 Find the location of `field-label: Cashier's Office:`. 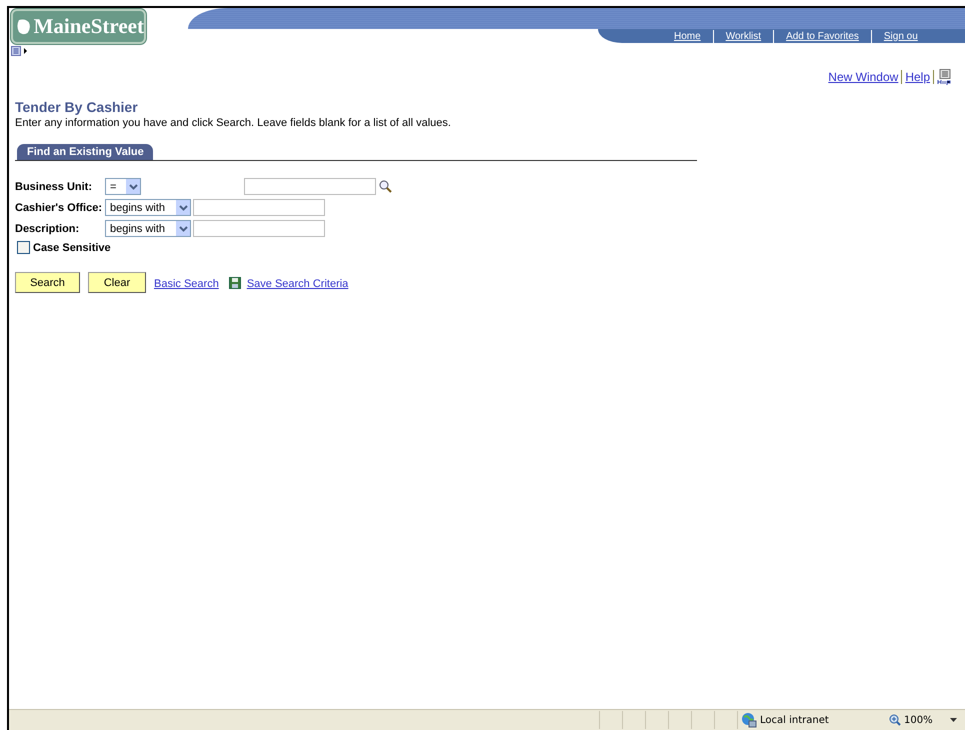

field-label: Cashier's Office: is located at coordinates (59, 208).